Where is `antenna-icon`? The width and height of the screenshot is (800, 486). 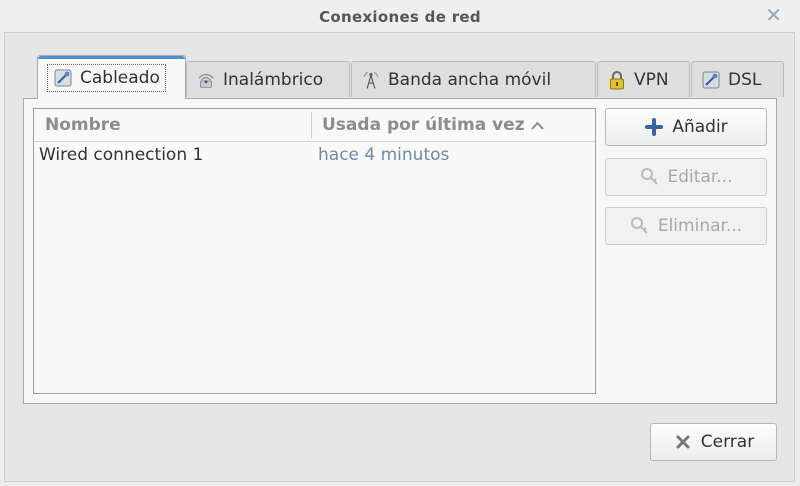
antenna-icon is located at coordinates (371, 80).